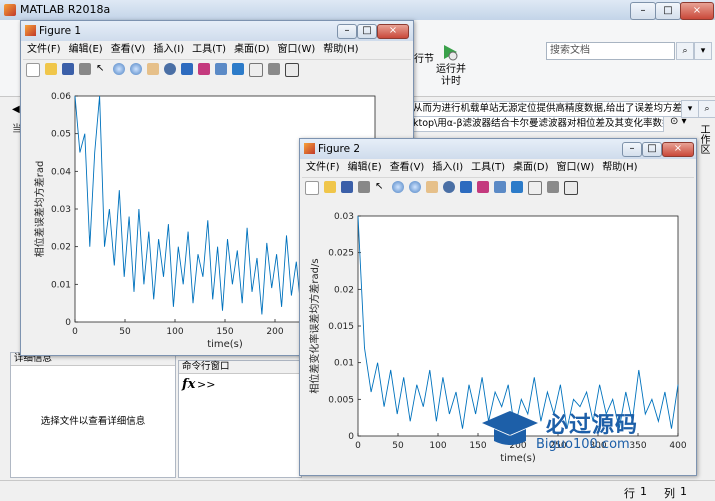  Describe the element at coordinates (224, 332) in the screenshot. I see `x-tick-label: 150` at that location.